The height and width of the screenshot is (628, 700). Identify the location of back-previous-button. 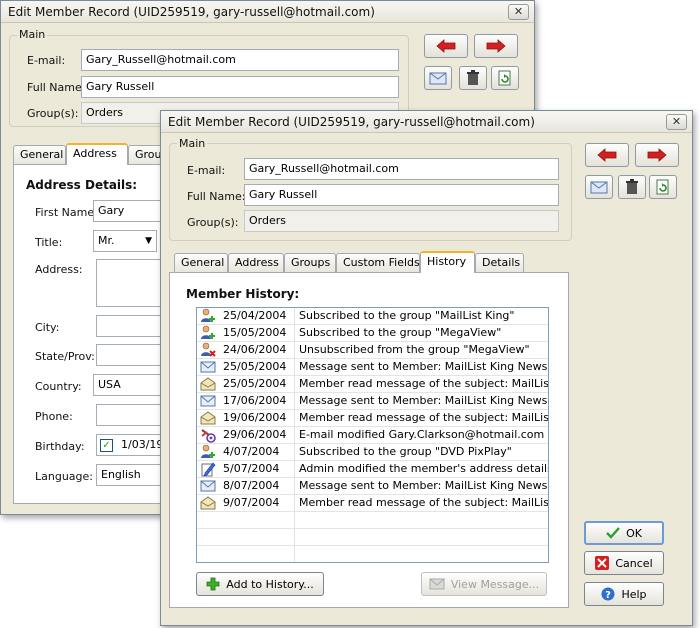
(446, 46).